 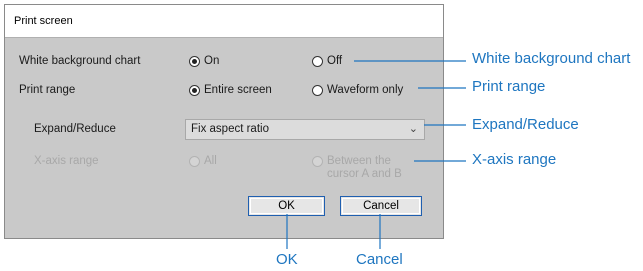 What do you see at coordinates (66, 161) in the screenshot?
I see `x-axis-range-label: X-axis range` at bounding box center [66, 161].